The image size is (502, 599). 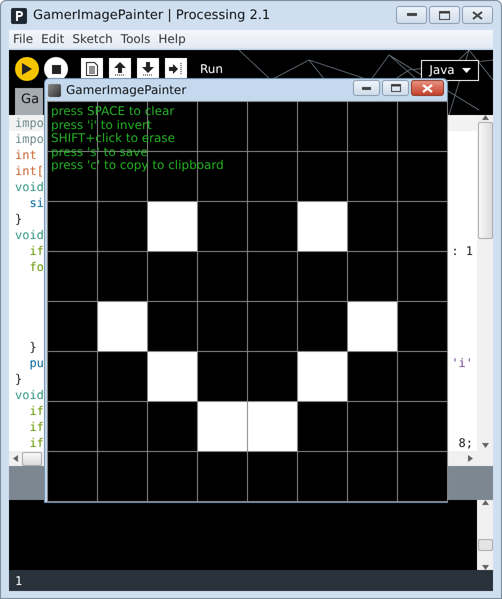 I want to click on menu-item: File, so click(x=23, y=39).